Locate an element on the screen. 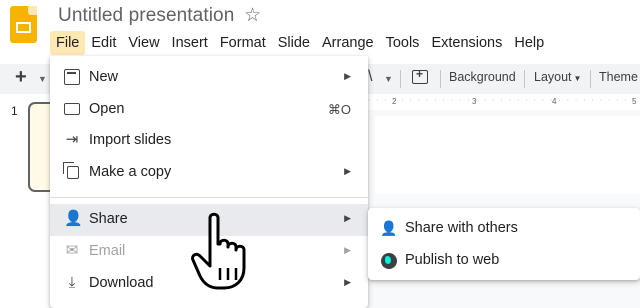 This screenshot has width=640, height=308. menu-item-make-a-copy: Make a copy ▶ is located at coordinates (209, 173).